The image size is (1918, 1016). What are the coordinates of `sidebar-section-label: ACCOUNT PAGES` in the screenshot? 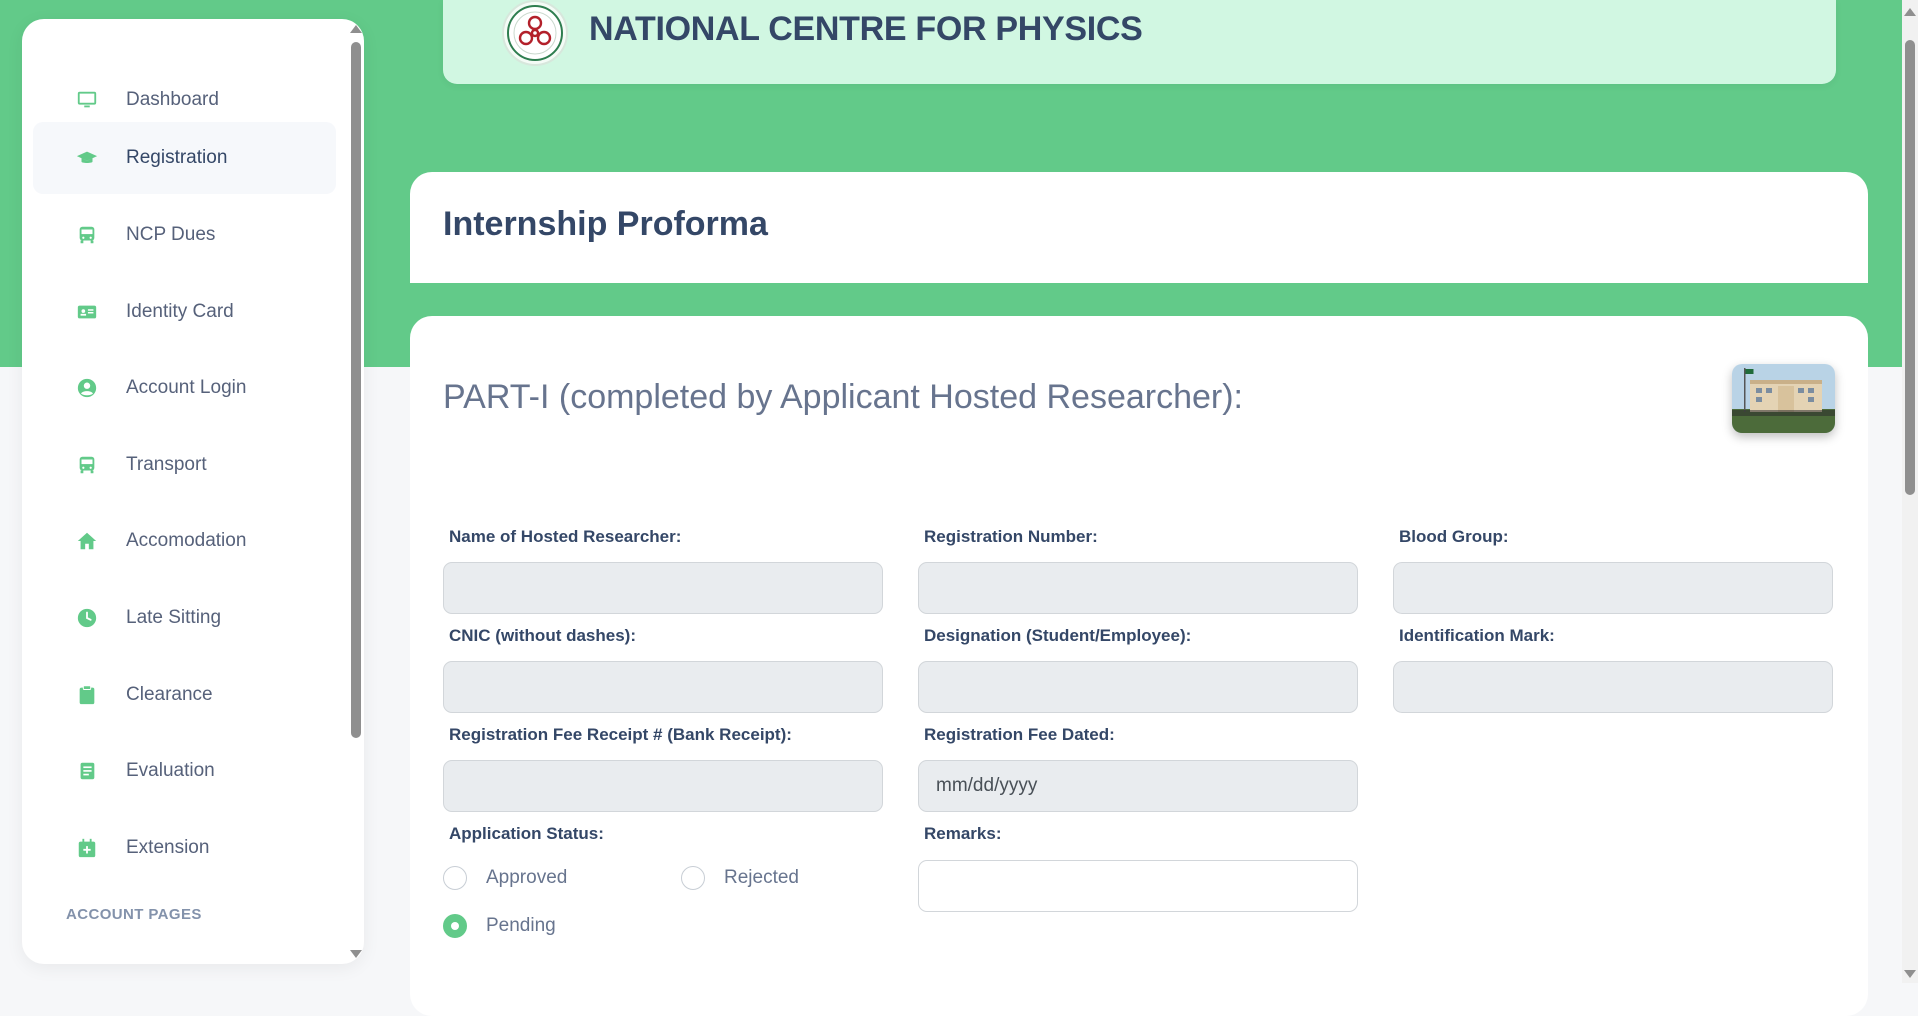 It's located at (134, 914).